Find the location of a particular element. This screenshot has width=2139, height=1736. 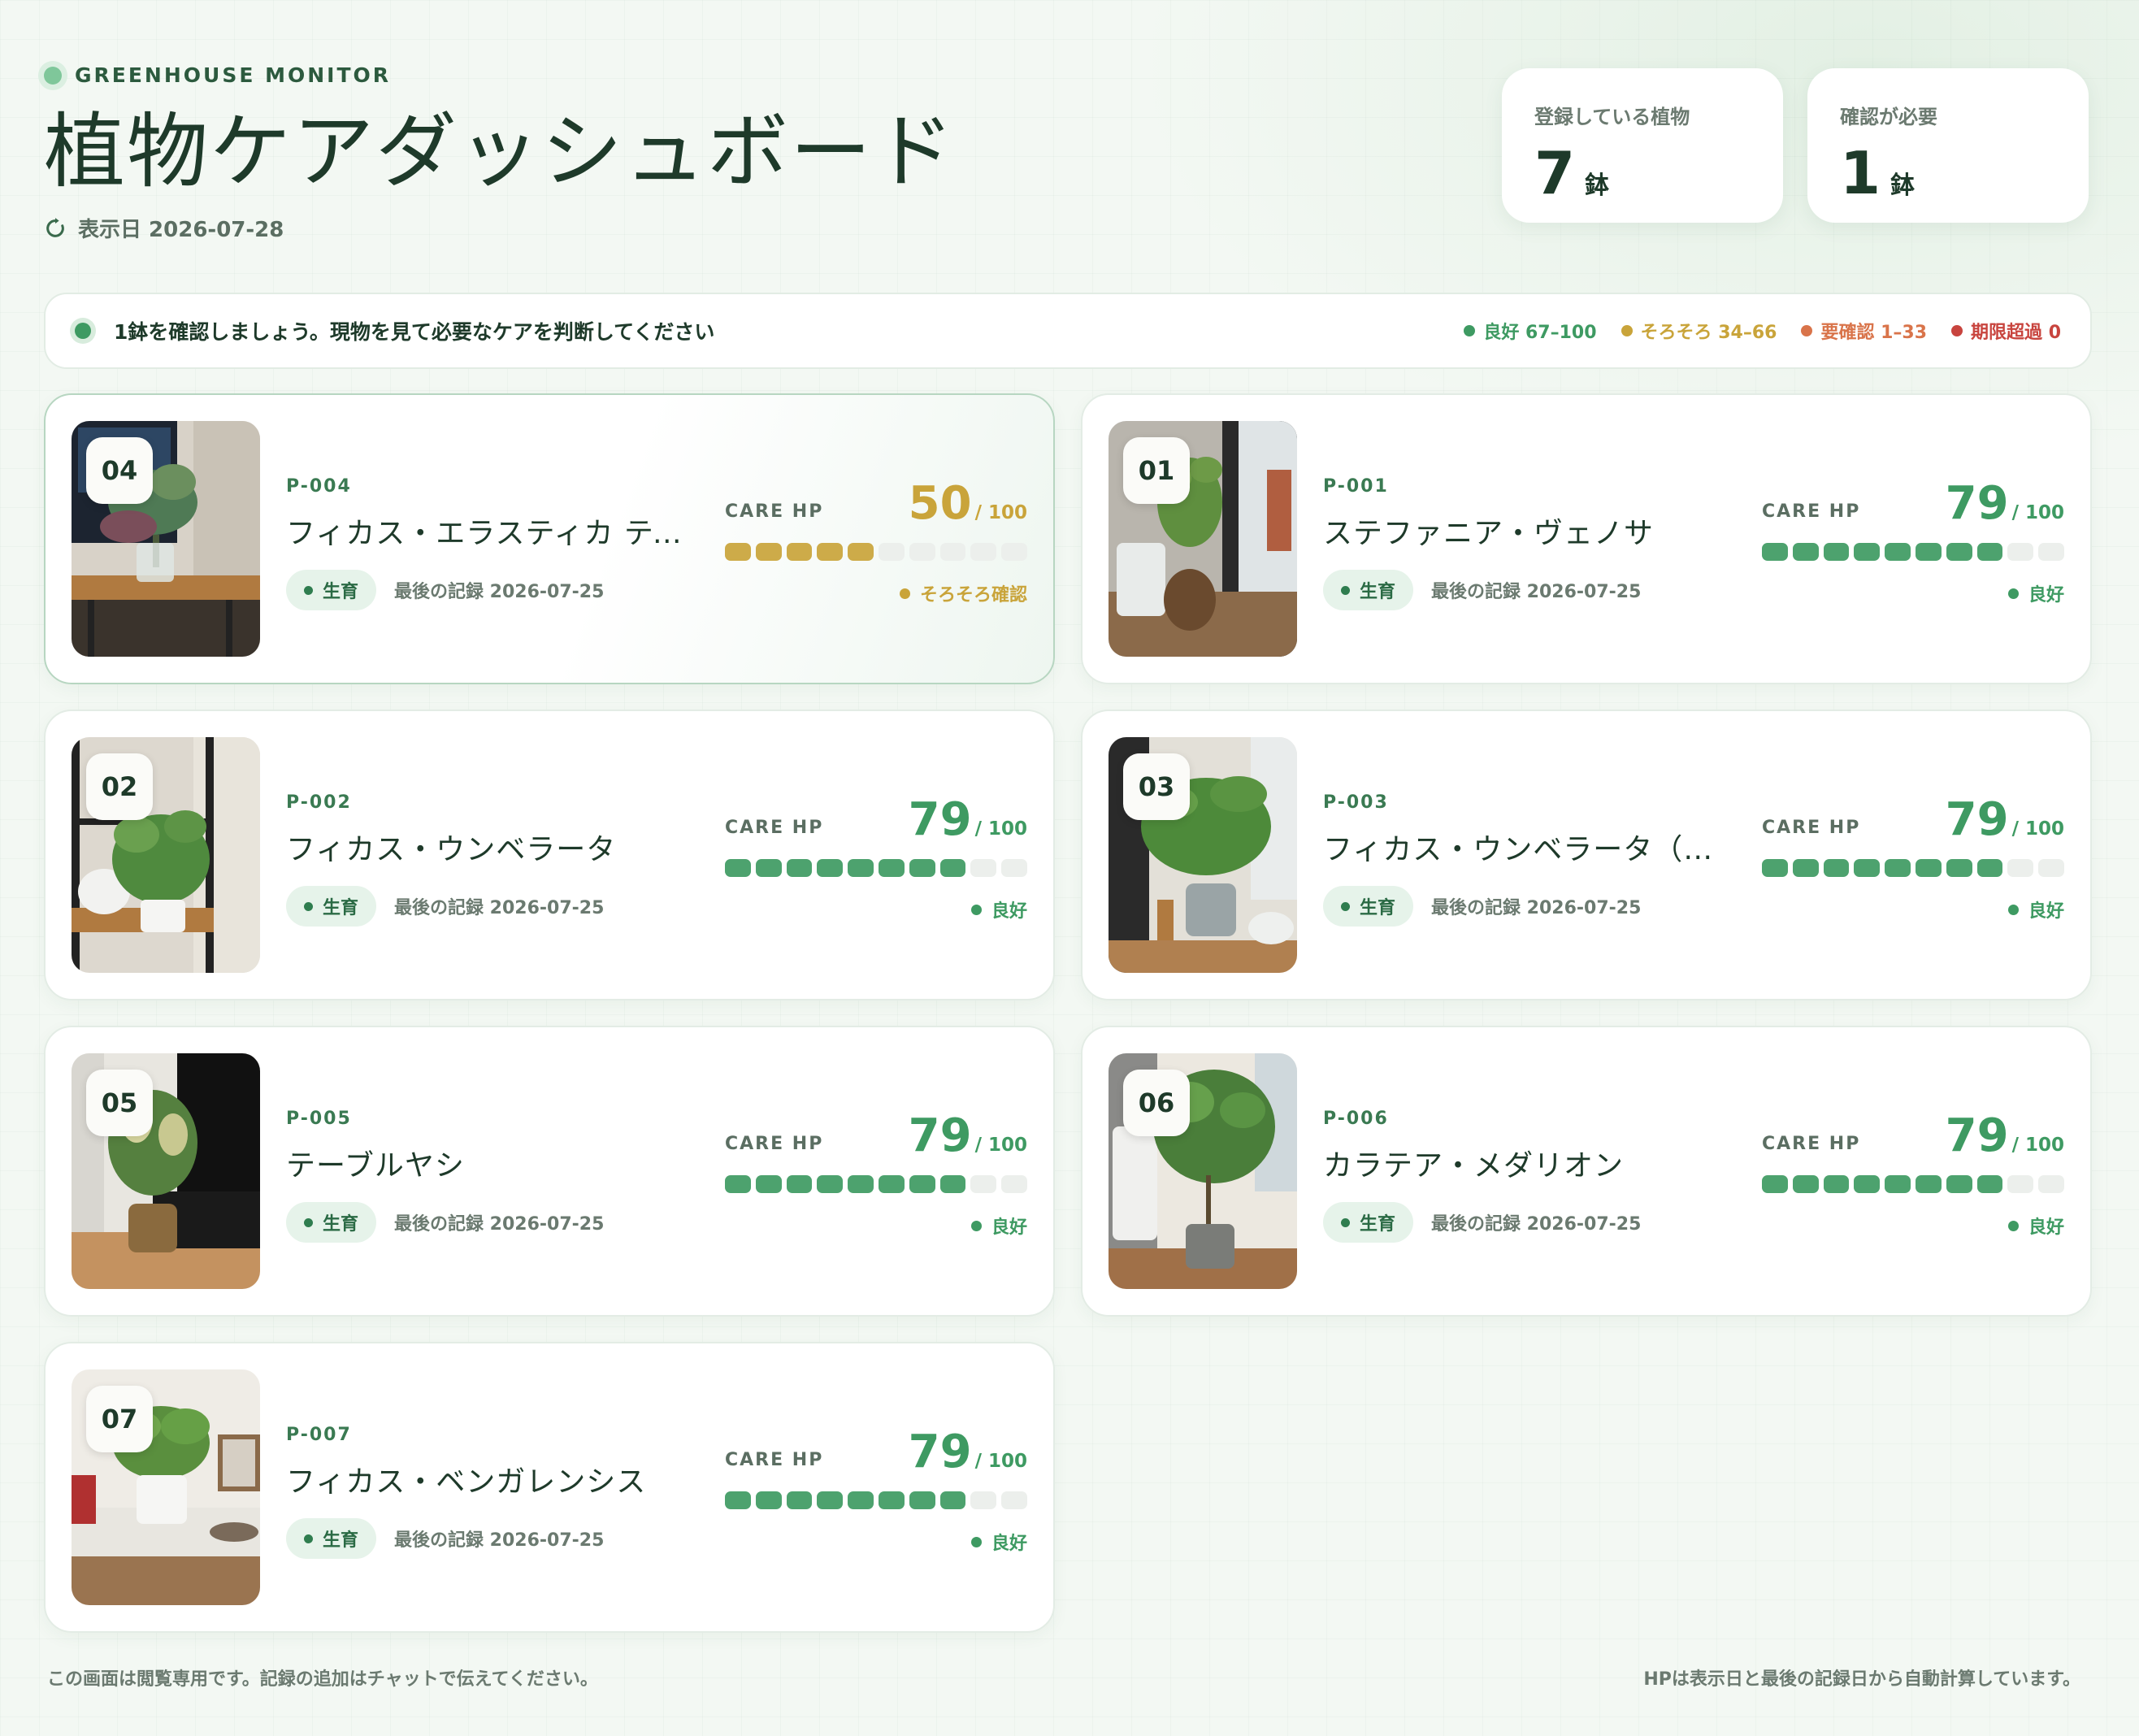

legend-label: 要確認 1–33 is located at coordinates (1874, 333).